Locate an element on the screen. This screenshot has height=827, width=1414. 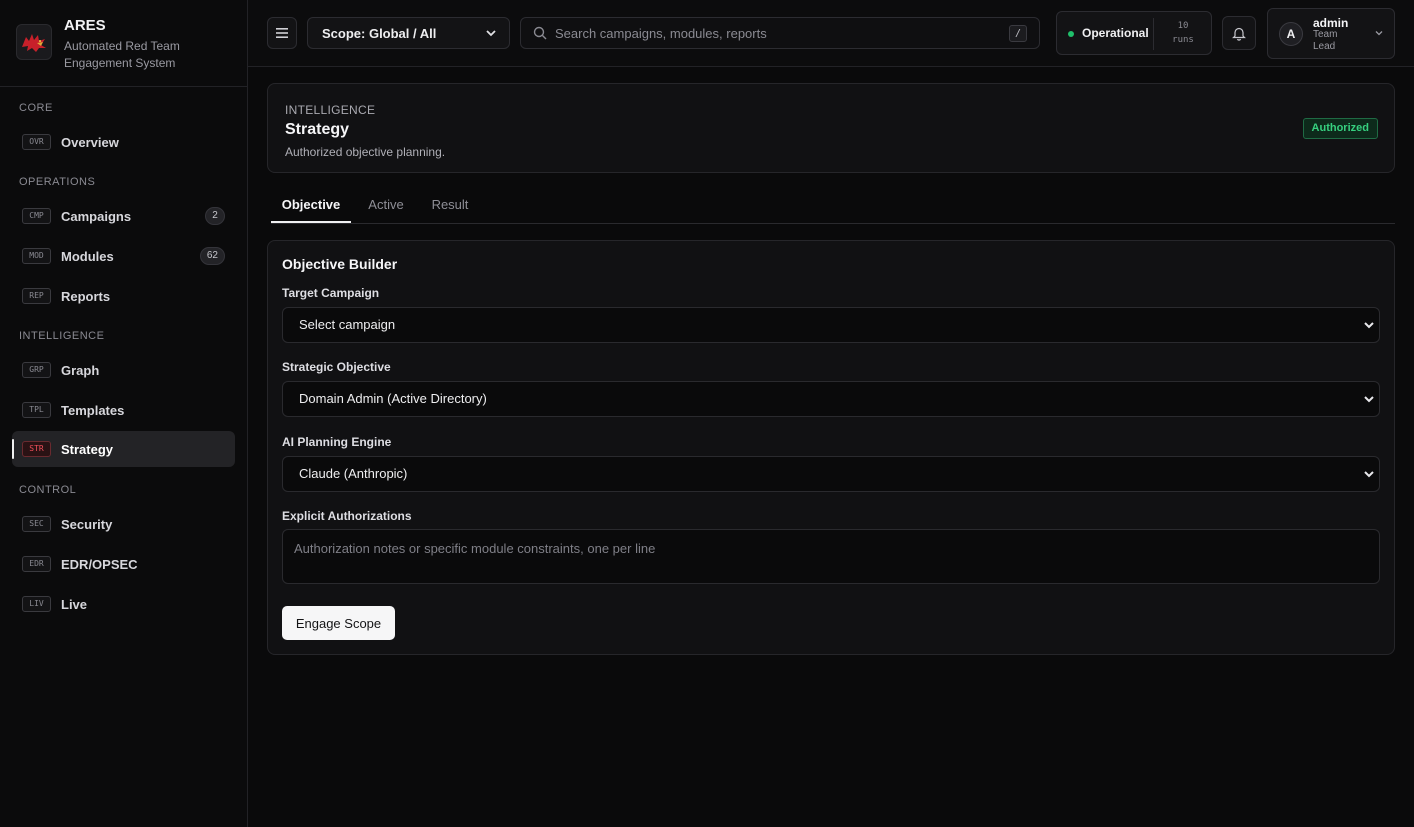
sidebar-item-label: Campaigns is located at coordinates (96, 216).